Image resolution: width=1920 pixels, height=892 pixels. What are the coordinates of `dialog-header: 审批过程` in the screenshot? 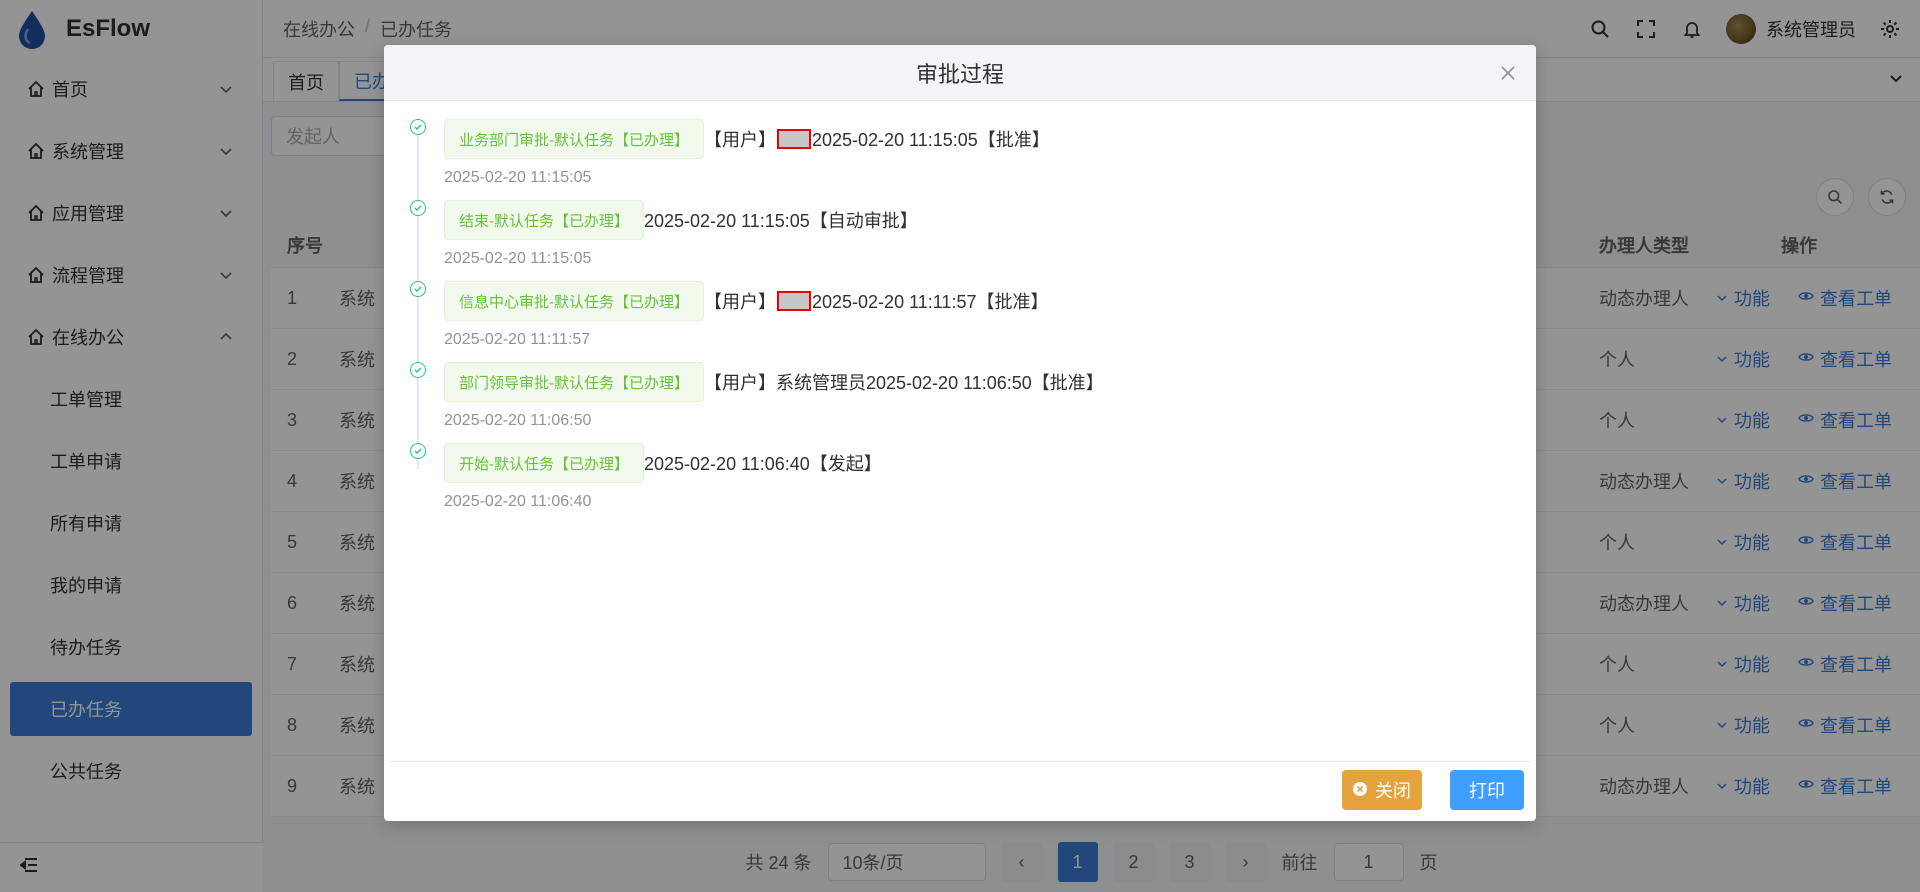 It's located at (960, 73).